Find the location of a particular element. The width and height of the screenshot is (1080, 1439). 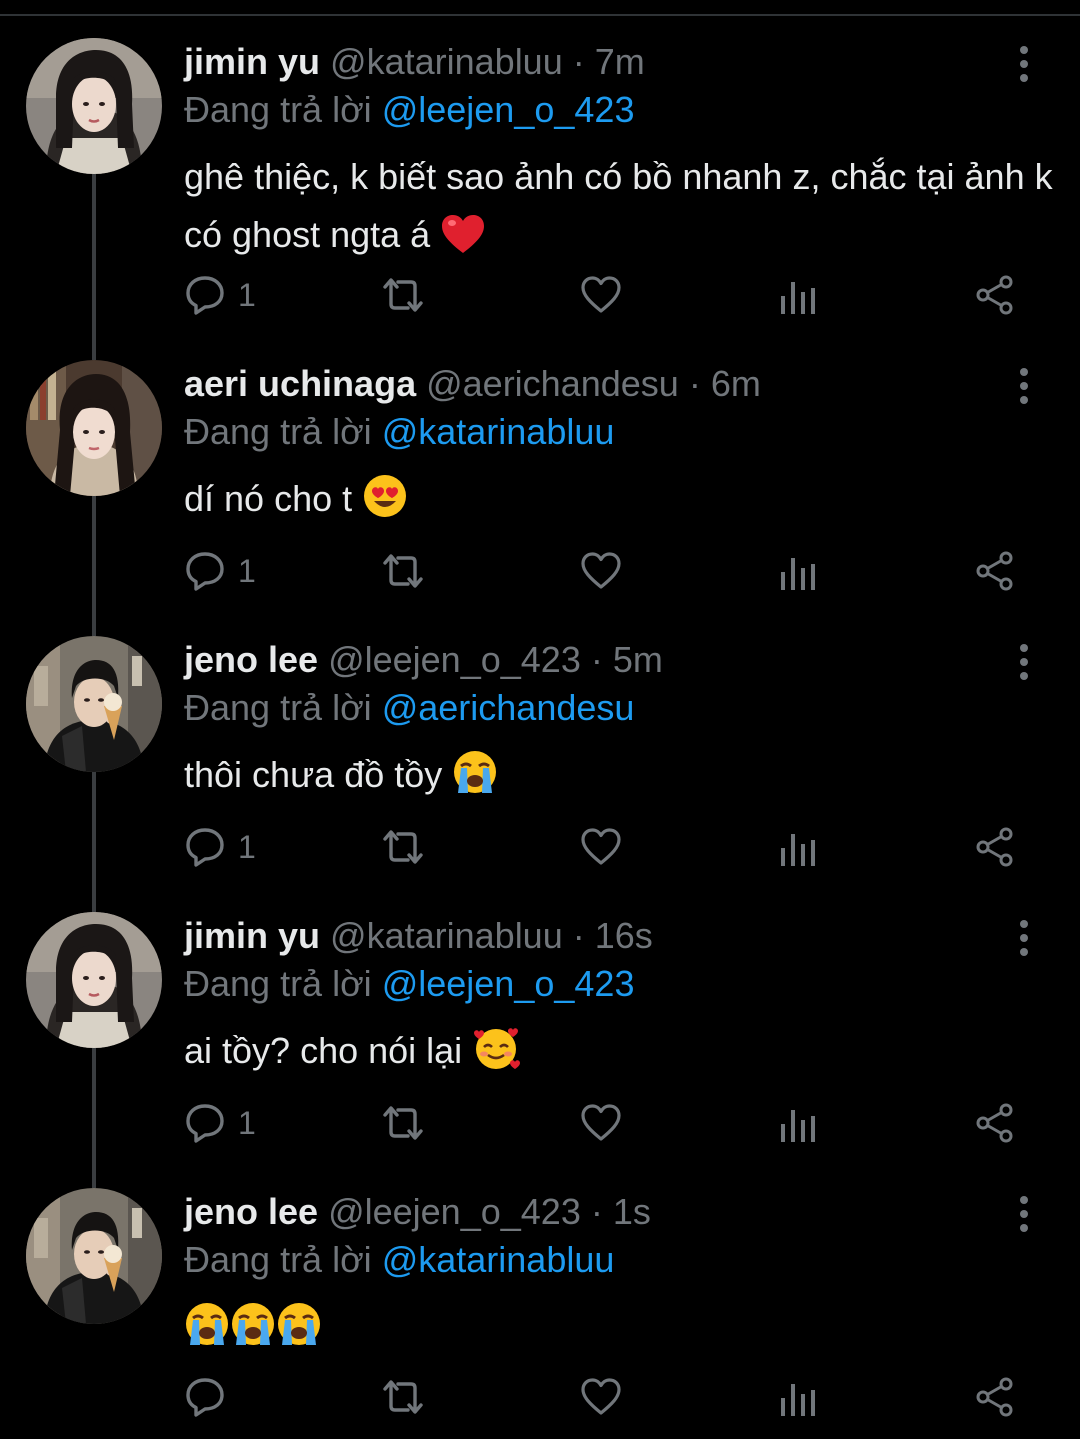

reply-button is located at coordinates (205, 1397).